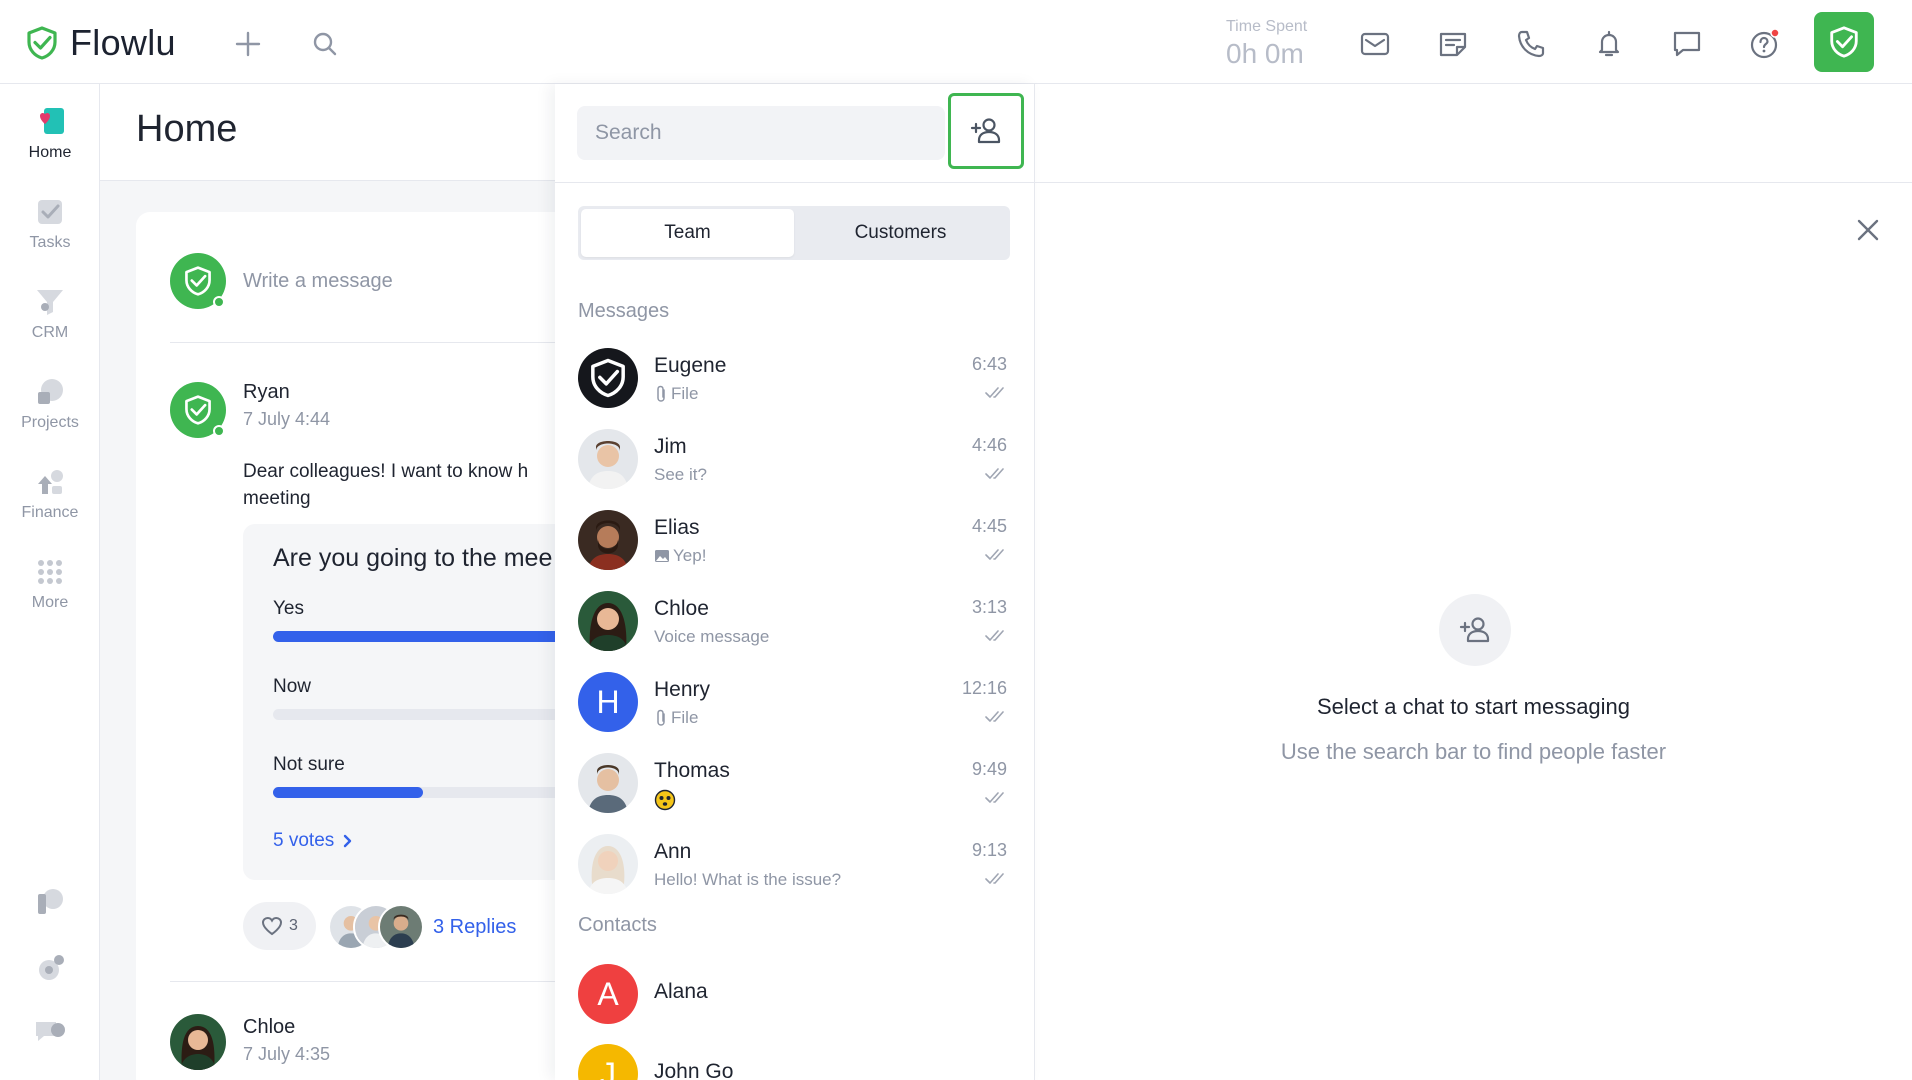 Image resolution: width=1912 pixels, height=1080 pixels. I want to click on nav-item-finance: Finance, so click(50, 493).